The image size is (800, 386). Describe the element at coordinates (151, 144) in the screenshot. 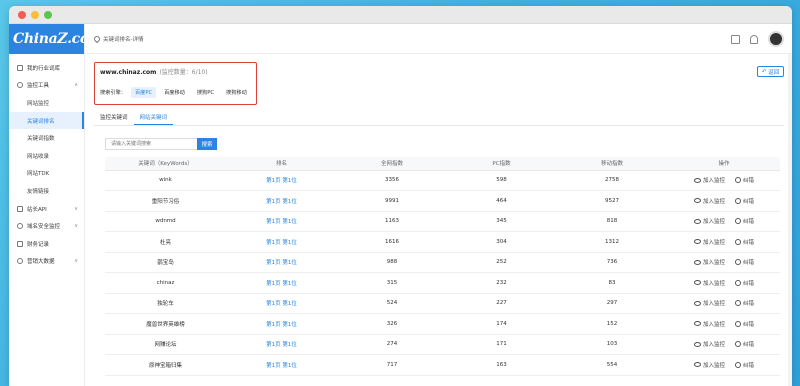

I see `search-input` at that location.